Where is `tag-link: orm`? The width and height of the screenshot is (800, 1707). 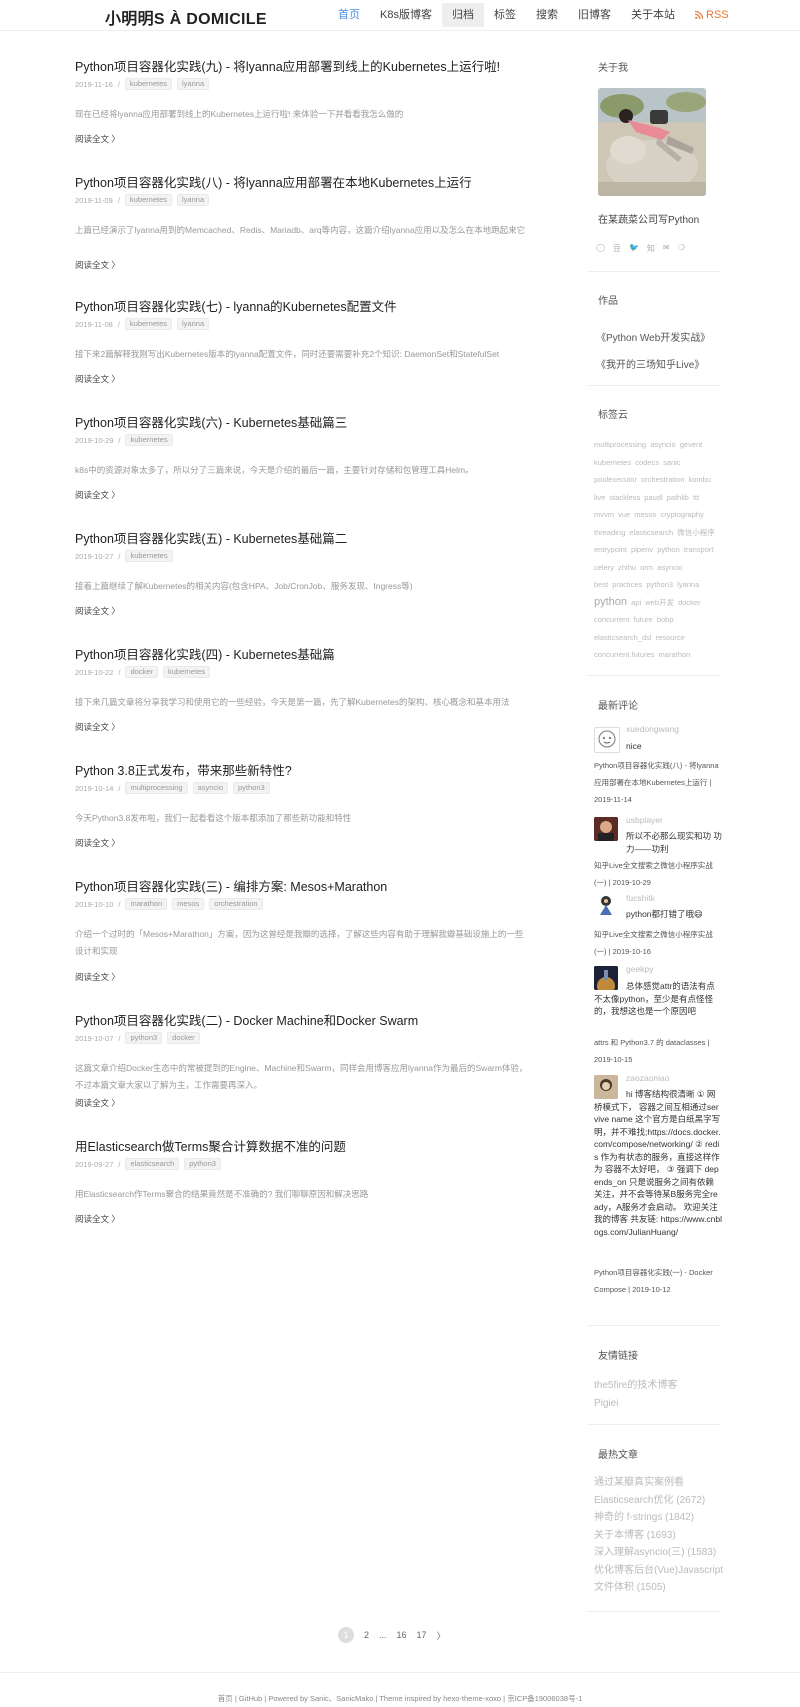 tag-link: orm is located at coordinates (646, 567).